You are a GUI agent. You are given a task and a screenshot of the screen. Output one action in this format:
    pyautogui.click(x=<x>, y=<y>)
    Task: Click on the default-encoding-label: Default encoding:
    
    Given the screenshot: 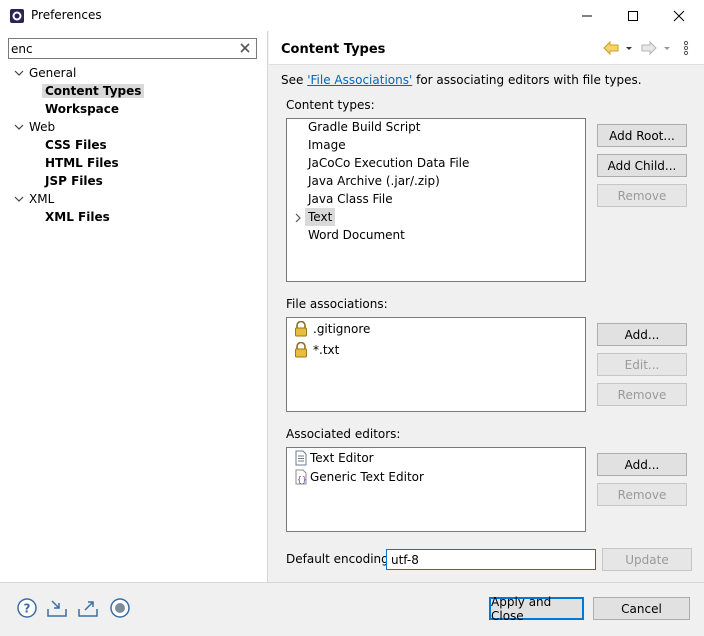 What is the action you would take?
    pyautogui.click(x=339, y=559)
    